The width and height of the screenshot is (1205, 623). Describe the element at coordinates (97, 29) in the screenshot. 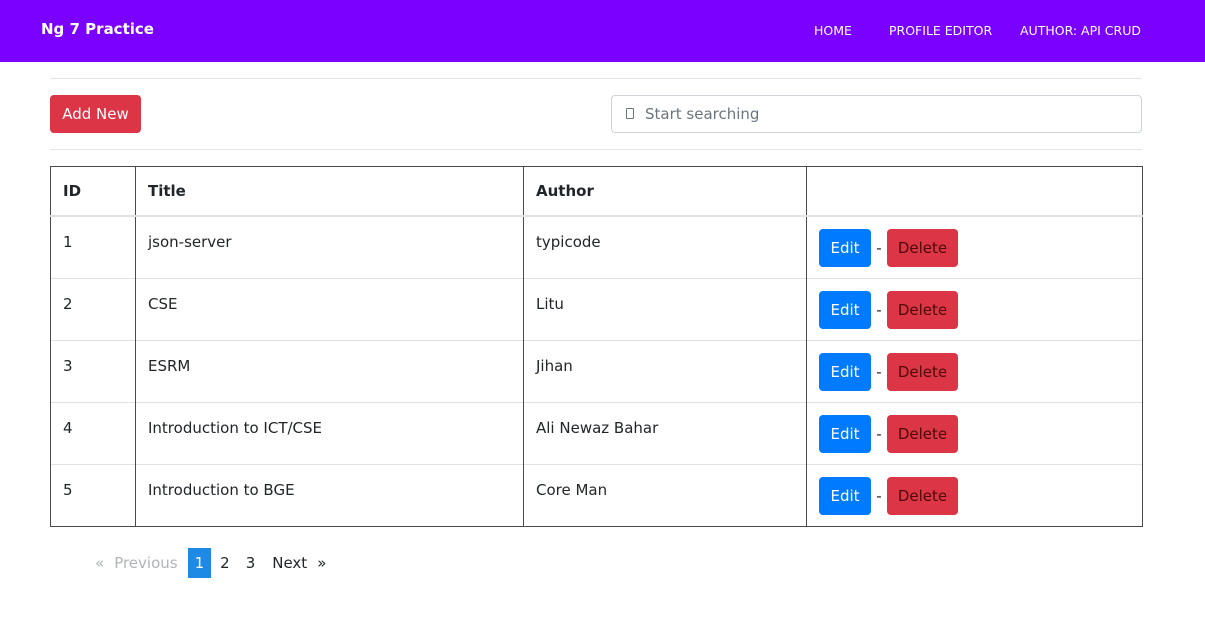

I see `navbar-brand: Ng 7 Practice` at that location.